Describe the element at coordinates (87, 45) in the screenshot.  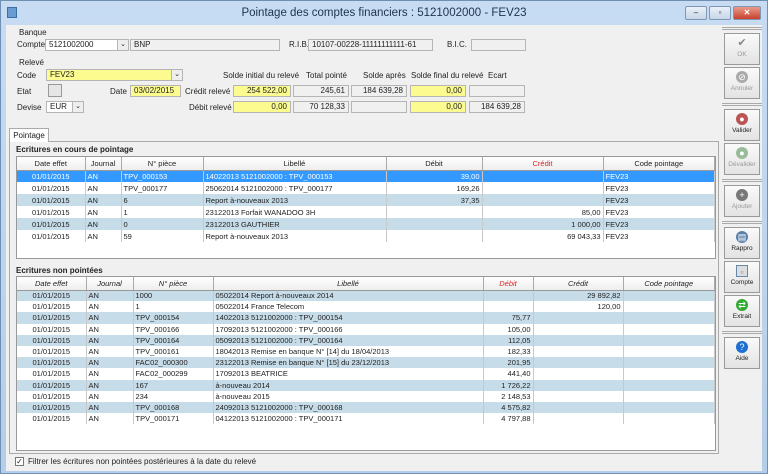
I see `compte-select: 5121002000 ⌄` at that location.